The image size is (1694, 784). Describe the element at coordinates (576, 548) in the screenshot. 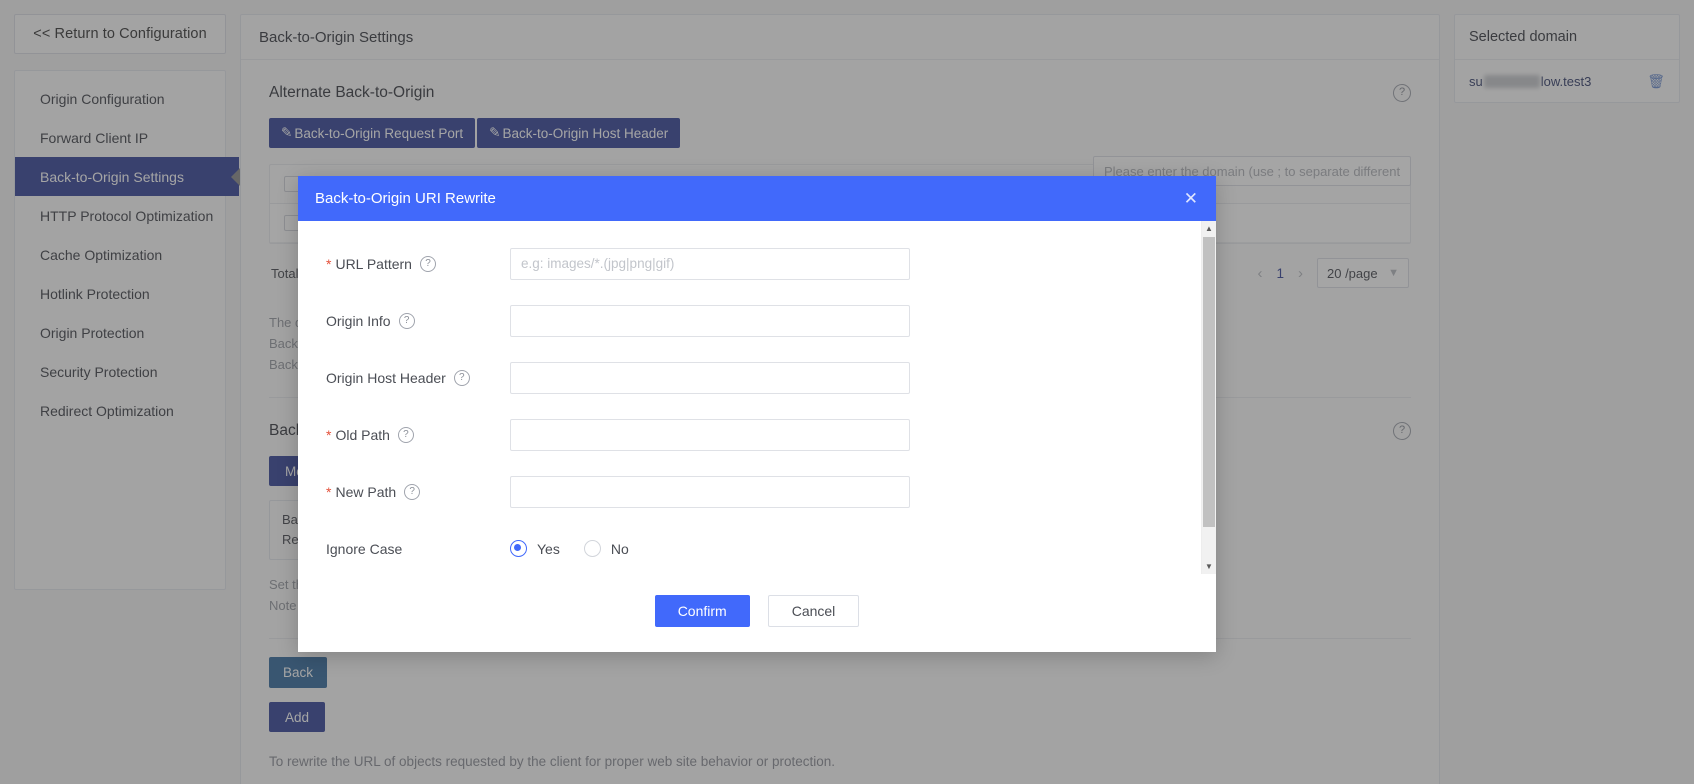

I see `ignore-case-radio-group: Yes No` at that location.